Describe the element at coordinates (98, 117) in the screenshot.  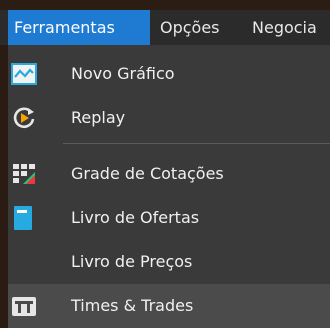
I see `menu-item-label: Replay` at that location.